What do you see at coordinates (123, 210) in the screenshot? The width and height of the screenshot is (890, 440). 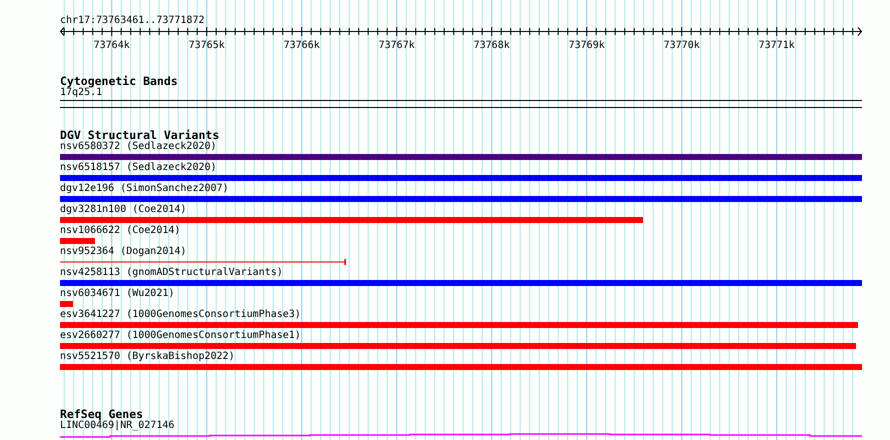 I see `variant-label: dgv3281n100 (Coe2014)` at bounding box center [123, 210].